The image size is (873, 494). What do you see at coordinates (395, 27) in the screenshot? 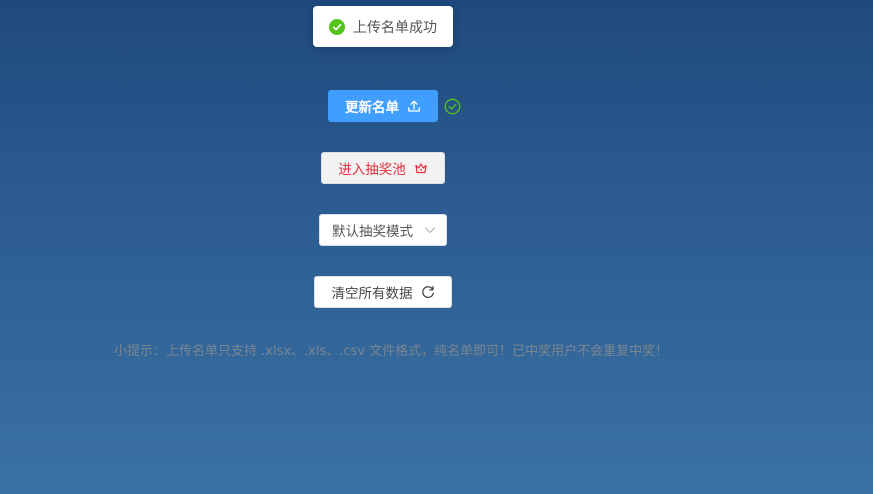
I see `toast-message: 上传名单成功` at bounding box center [395, 27].